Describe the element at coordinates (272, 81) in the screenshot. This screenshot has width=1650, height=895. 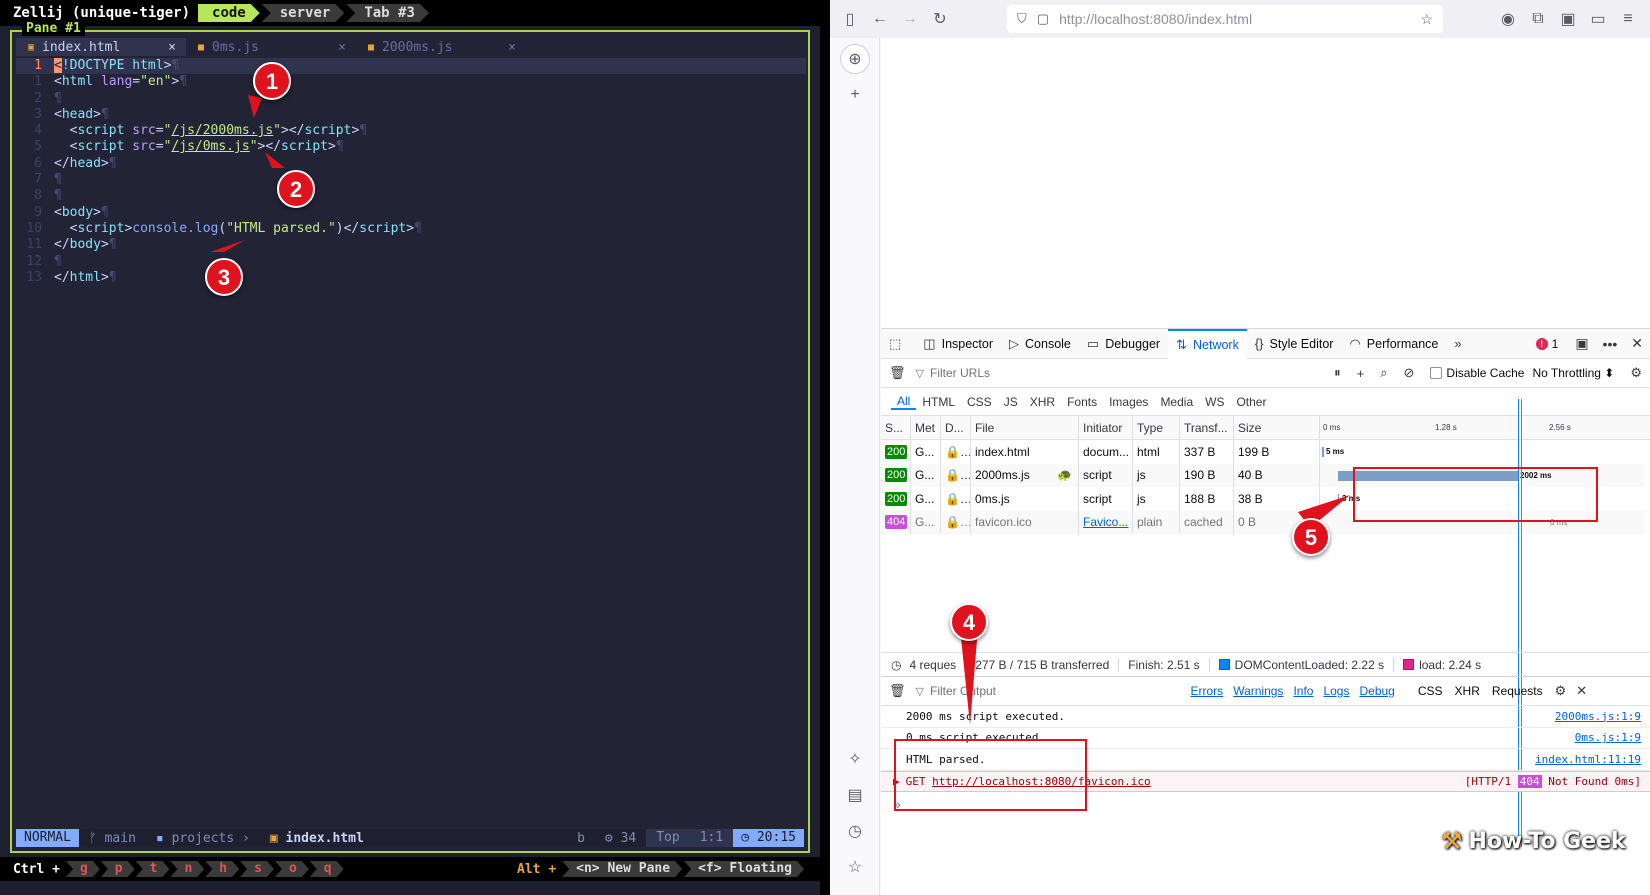
I see `annotation-marker: 1` at that location.